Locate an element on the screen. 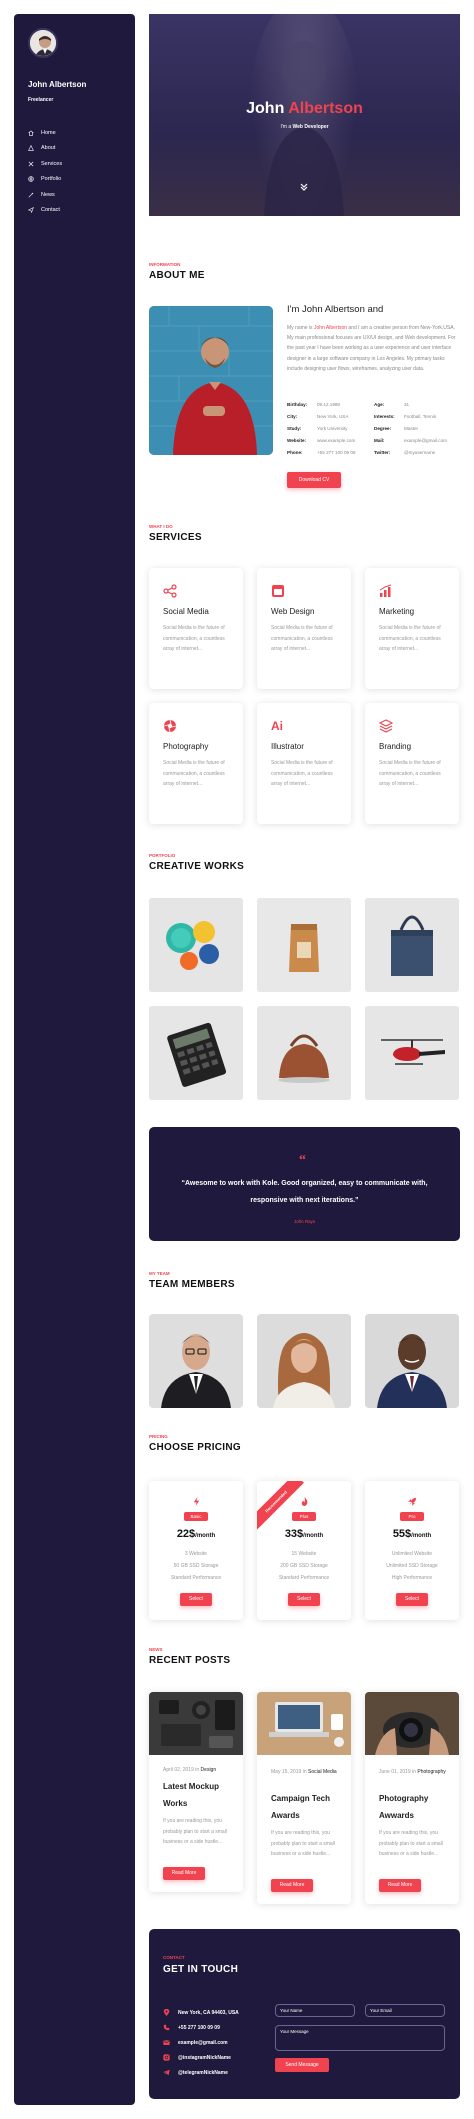  color-bowls-image is located at coordinates (196, 945).